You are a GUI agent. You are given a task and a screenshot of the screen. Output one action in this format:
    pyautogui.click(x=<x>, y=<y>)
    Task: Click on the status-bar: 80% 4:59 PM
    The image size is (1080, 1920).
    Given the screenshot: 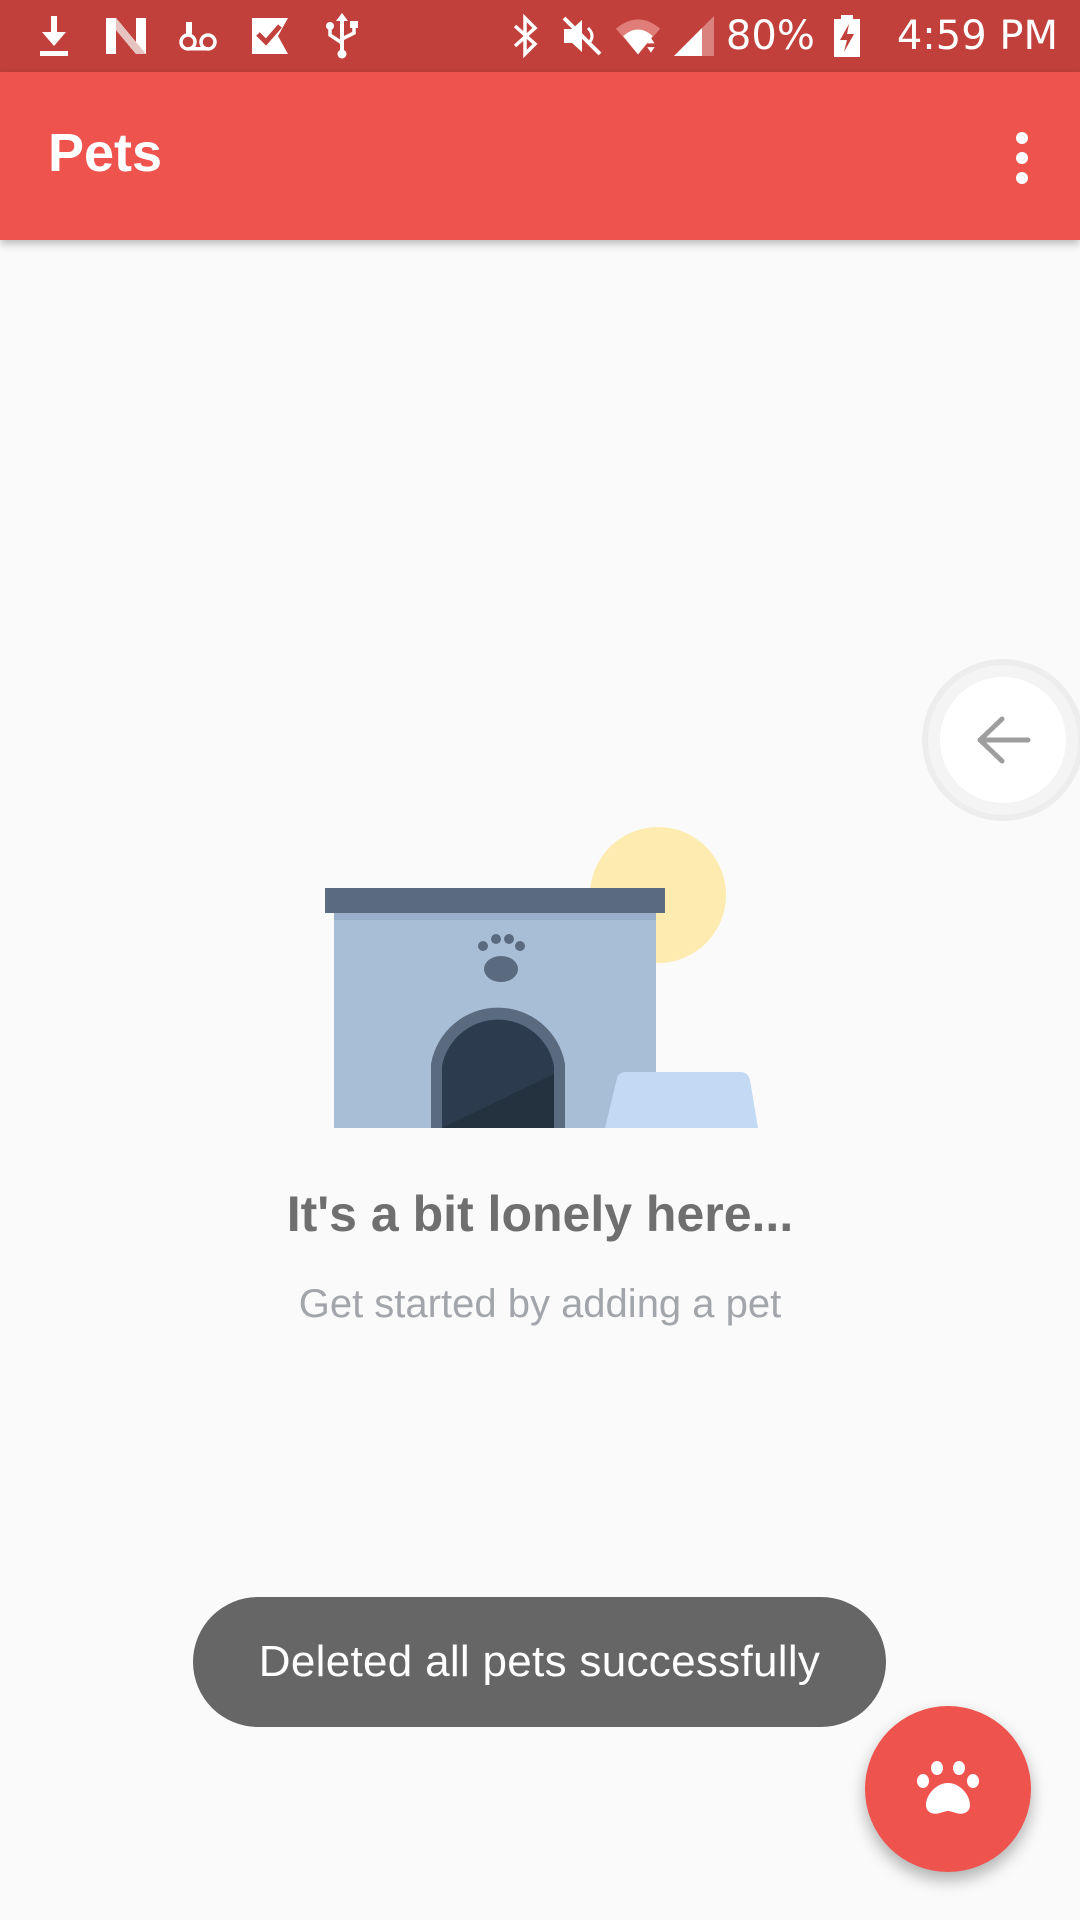 What is the action you would take?
    pyautogui.click(x=540, y=36)
    